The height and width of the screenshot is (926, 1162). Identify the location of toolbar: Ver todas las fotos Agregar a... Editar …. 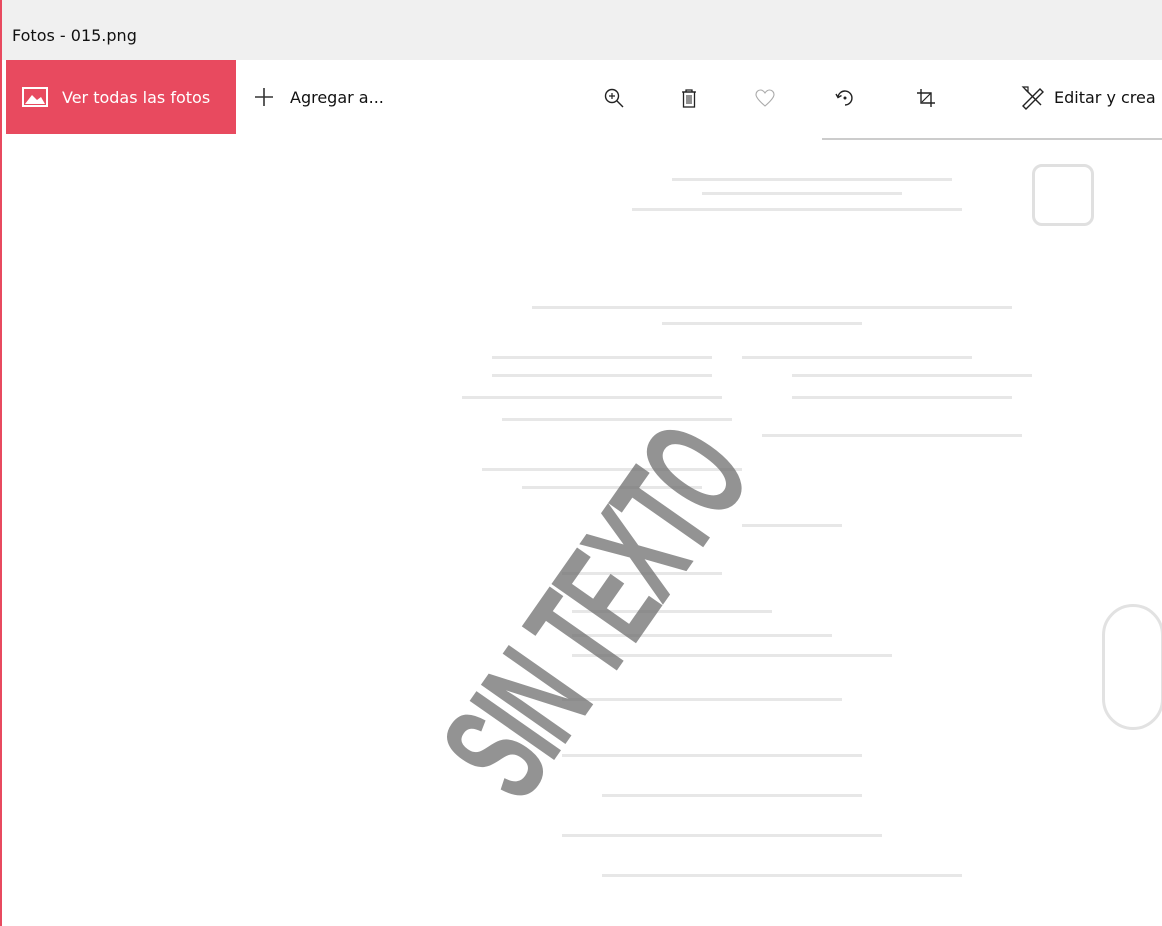
(582, 97).